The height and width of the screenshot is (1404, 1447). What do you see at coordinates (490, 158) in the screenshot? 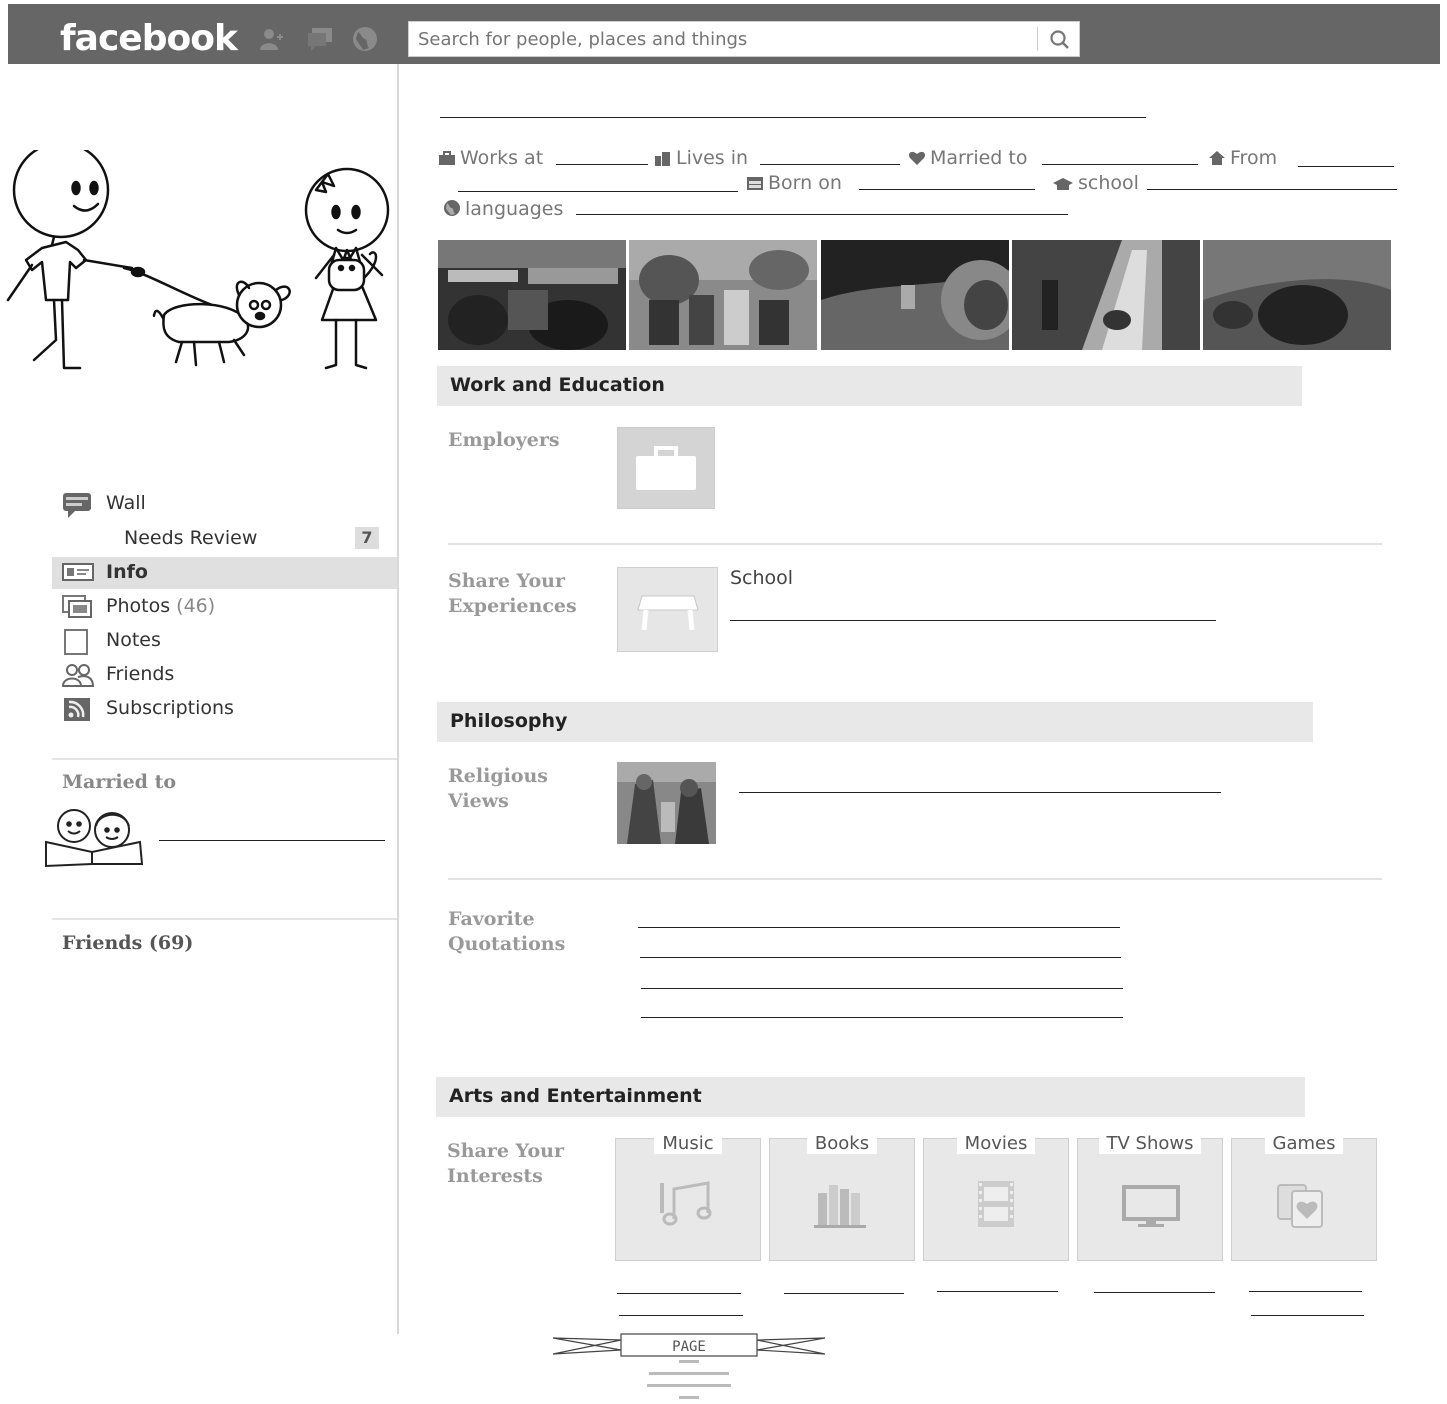
I see `works-at-fact: Works at` at bounding box center [490, 158].